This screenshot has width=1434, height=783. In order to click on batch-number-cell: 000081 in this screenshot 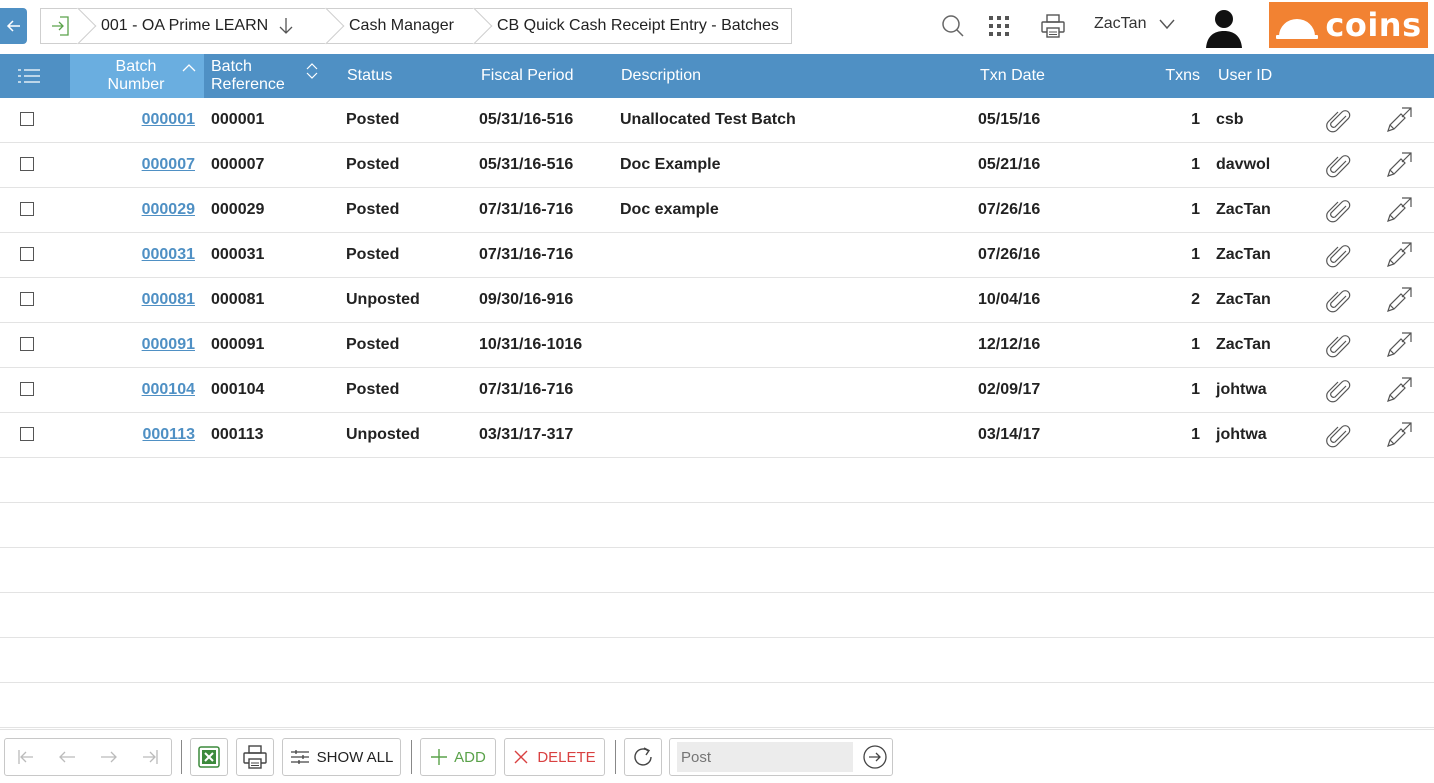, I will do `click(147, 300)`.